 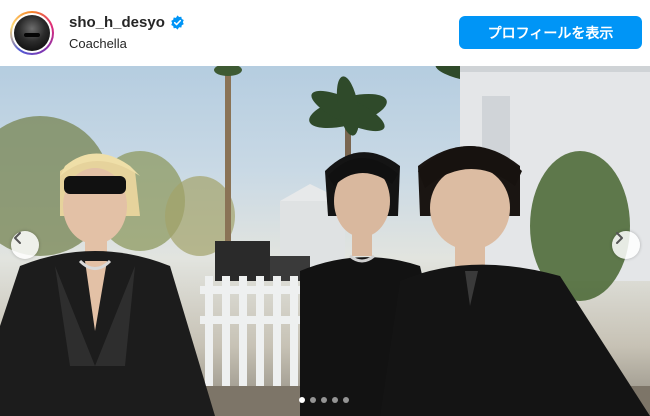 What do you see at coordinates (619, 238) in the screenshot?
I see `chevron-right-icon` at bounding box center [619, 238].